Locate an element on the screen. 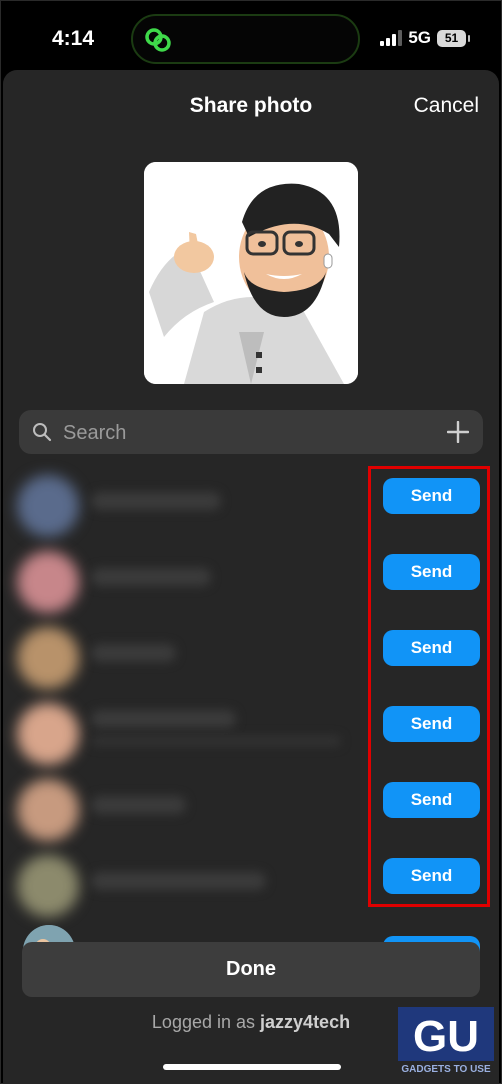  username: jazzy4tech is located at coordinates (305, 1022).